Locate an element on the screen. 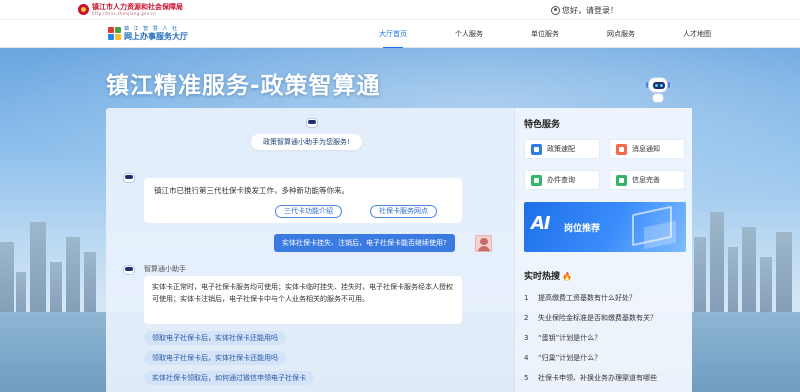  hot-item: 2 失业保险金标准是否和缴费基数有关？ is located at coordinates (606, 318).